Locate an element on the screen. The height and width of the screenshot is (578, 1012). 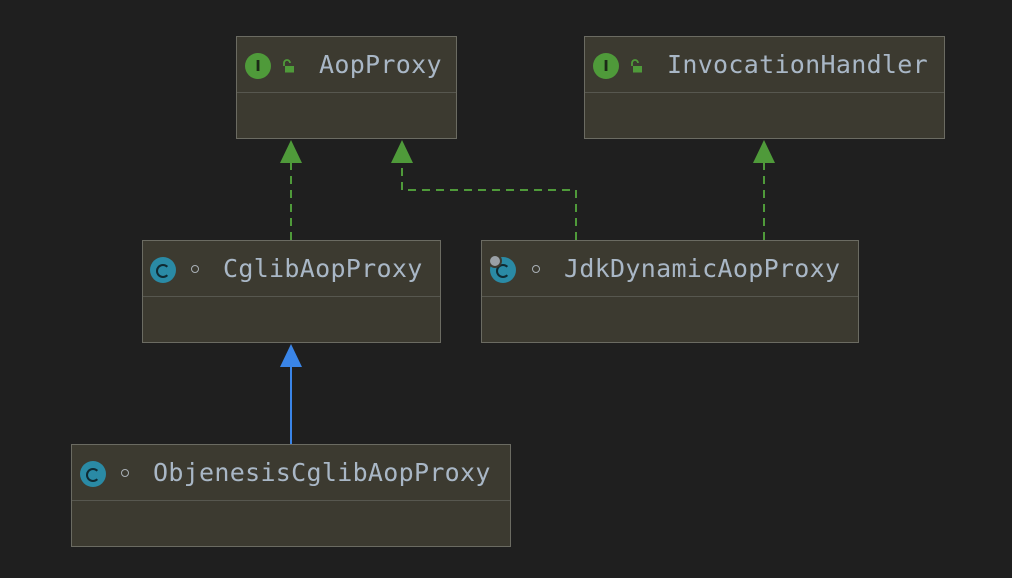
edge-jdk-to-invocationhandler is located at coordinates (764, 190).